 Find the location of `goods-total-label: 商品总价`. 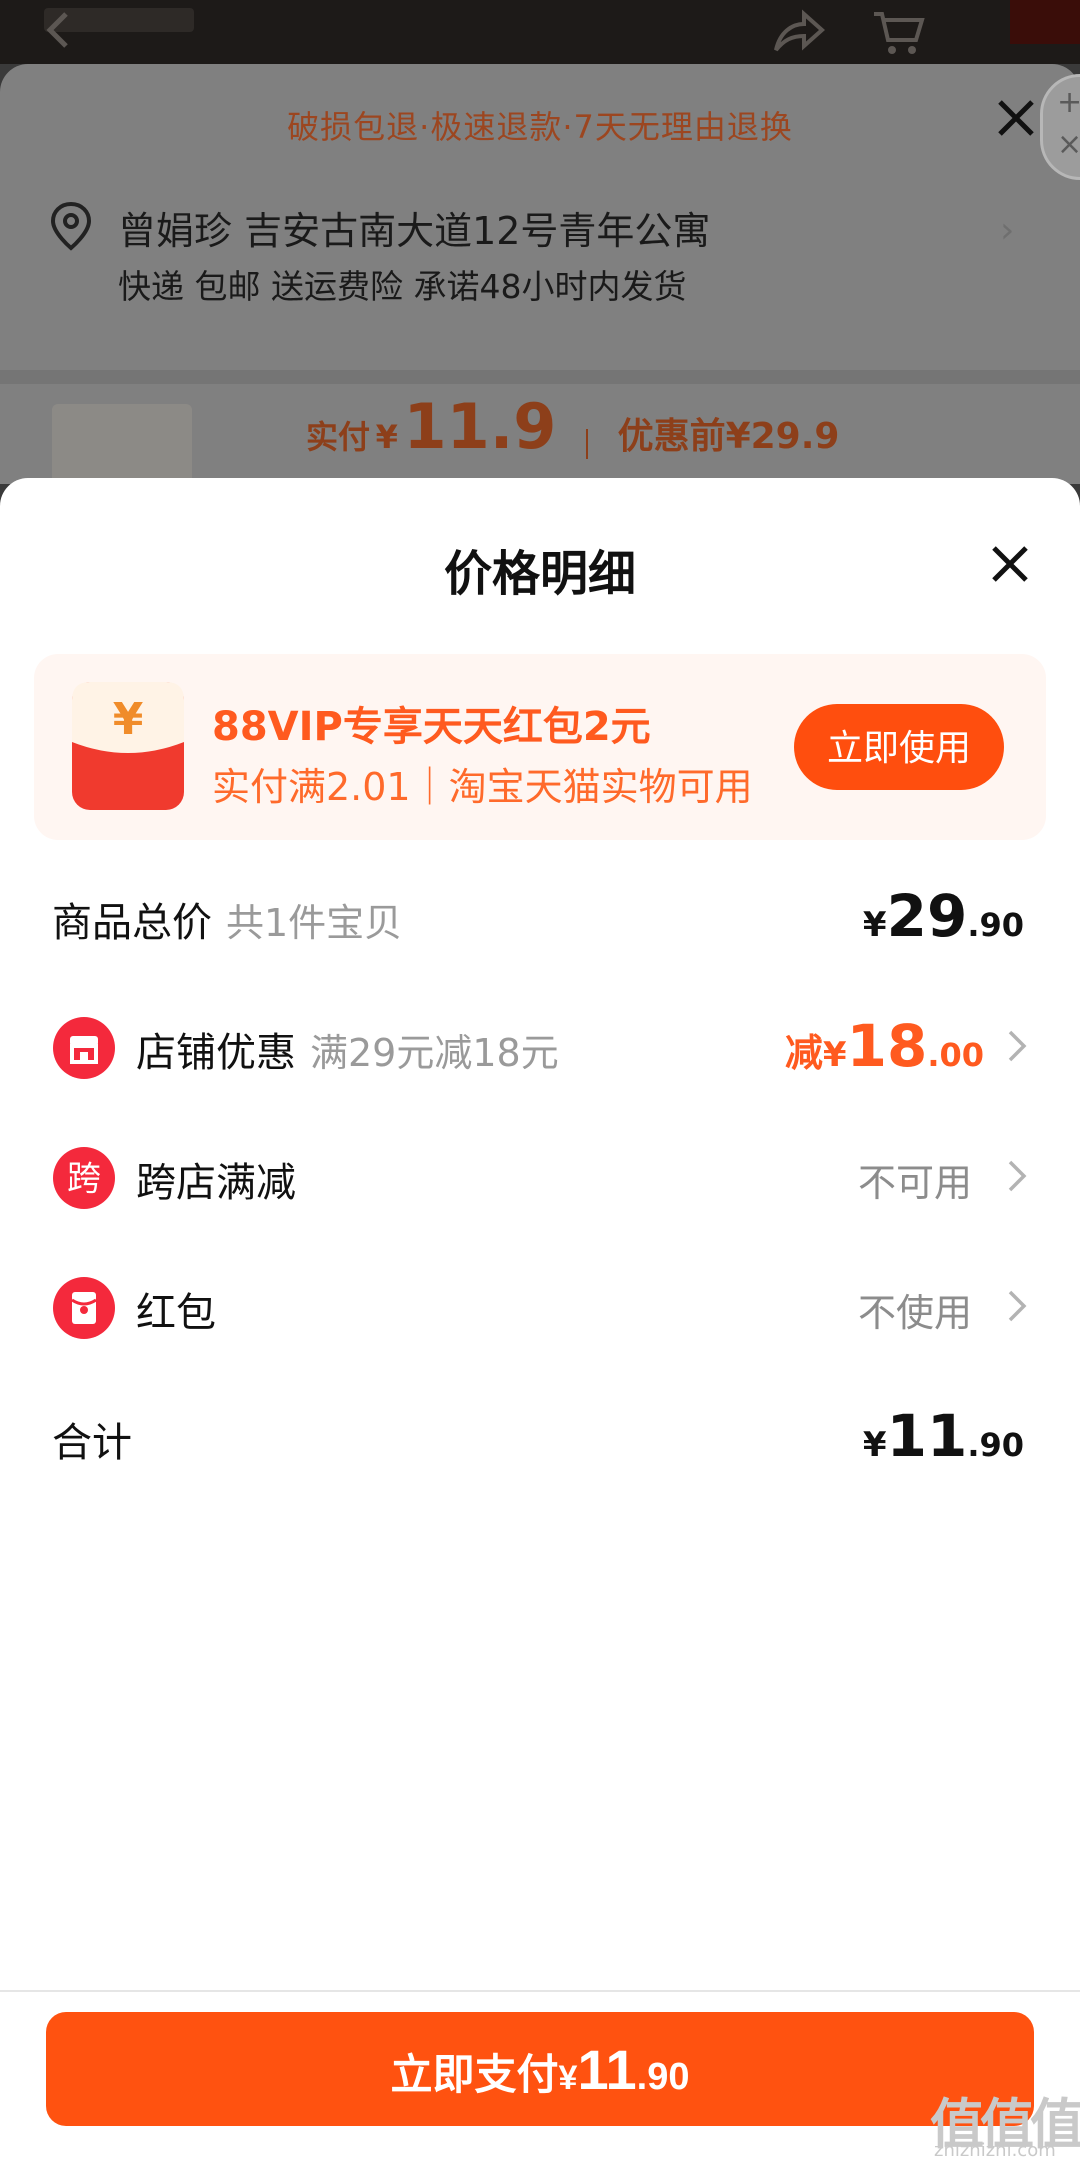

goods-total-label: 商品总价 is located at coordinates (132, 923).